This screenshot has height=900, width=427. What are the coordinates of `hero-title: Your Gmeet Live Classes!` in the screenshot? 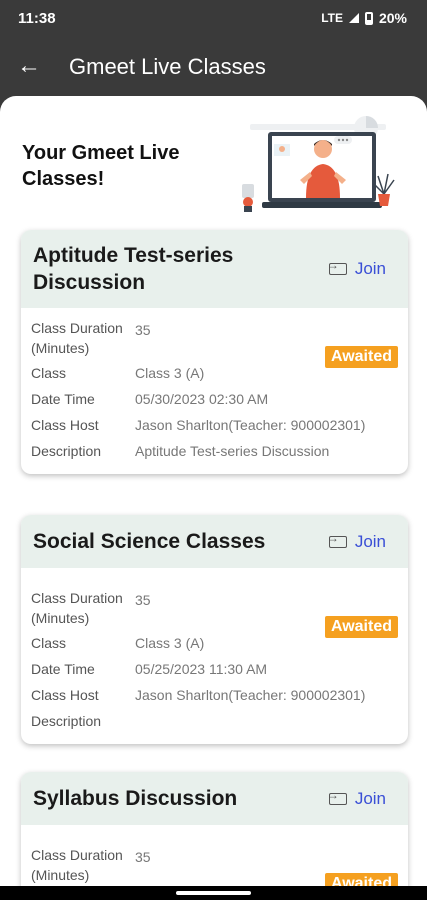 It's located at (101, 166).